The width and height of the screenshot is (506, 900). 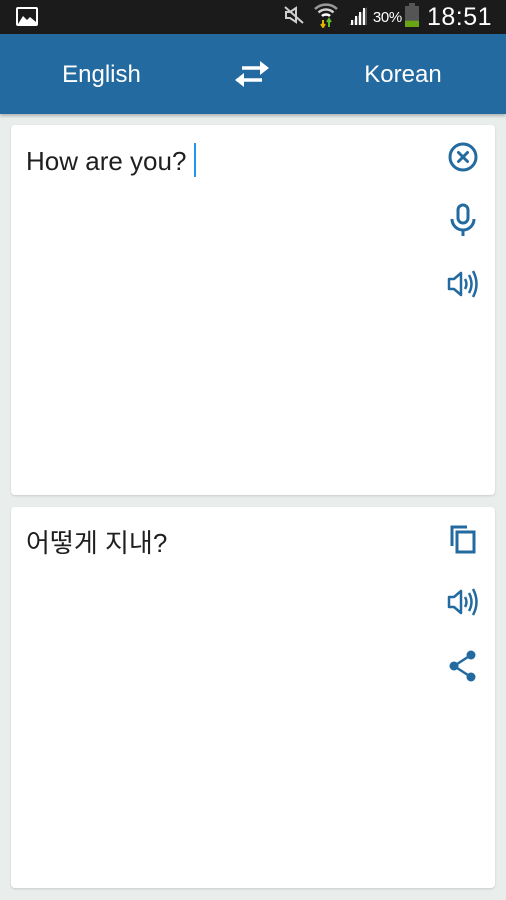 What do you see at coordinates (253, 17) in the screenshot?
I see `status-bar: 30% 18:51` at bounding box center [253, 17].